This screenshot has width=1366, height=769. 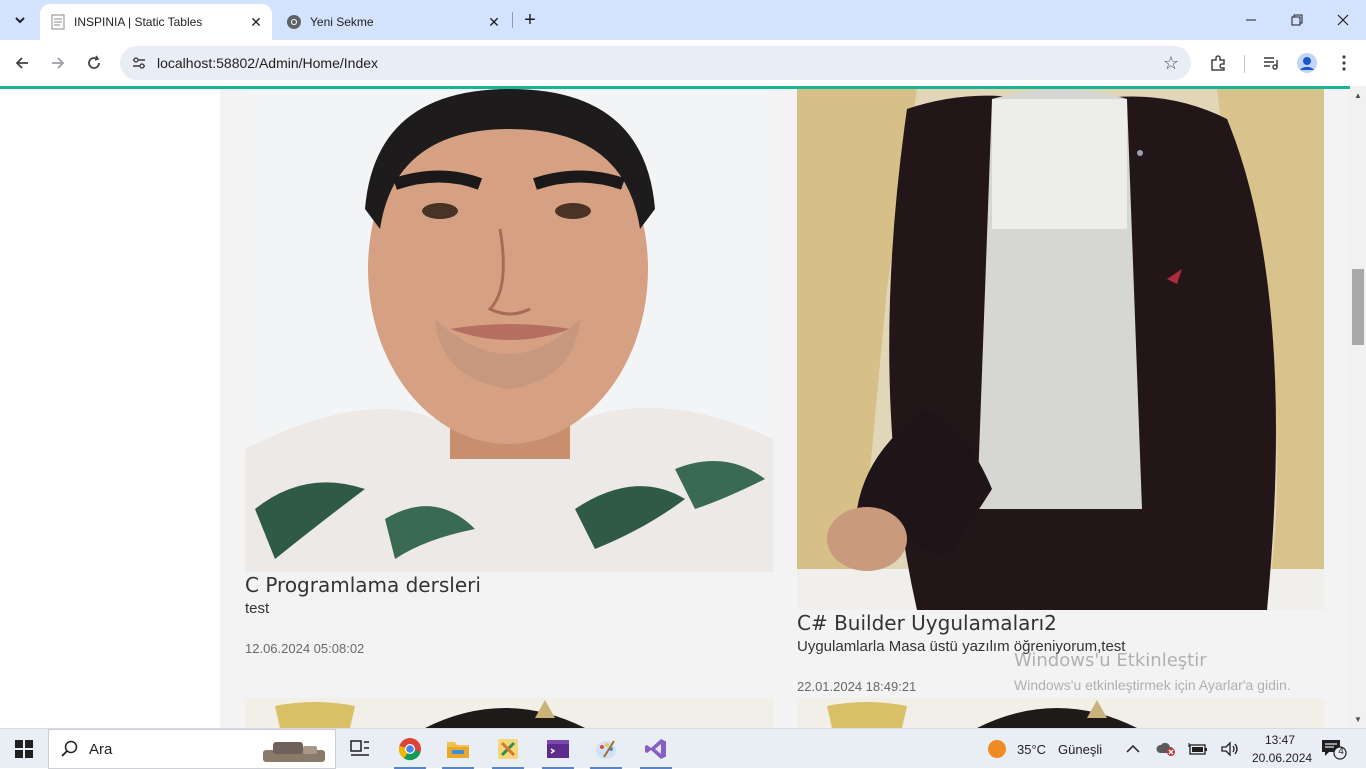 I want to click on notification-center-button: 4, so click(x=1334, y=749).